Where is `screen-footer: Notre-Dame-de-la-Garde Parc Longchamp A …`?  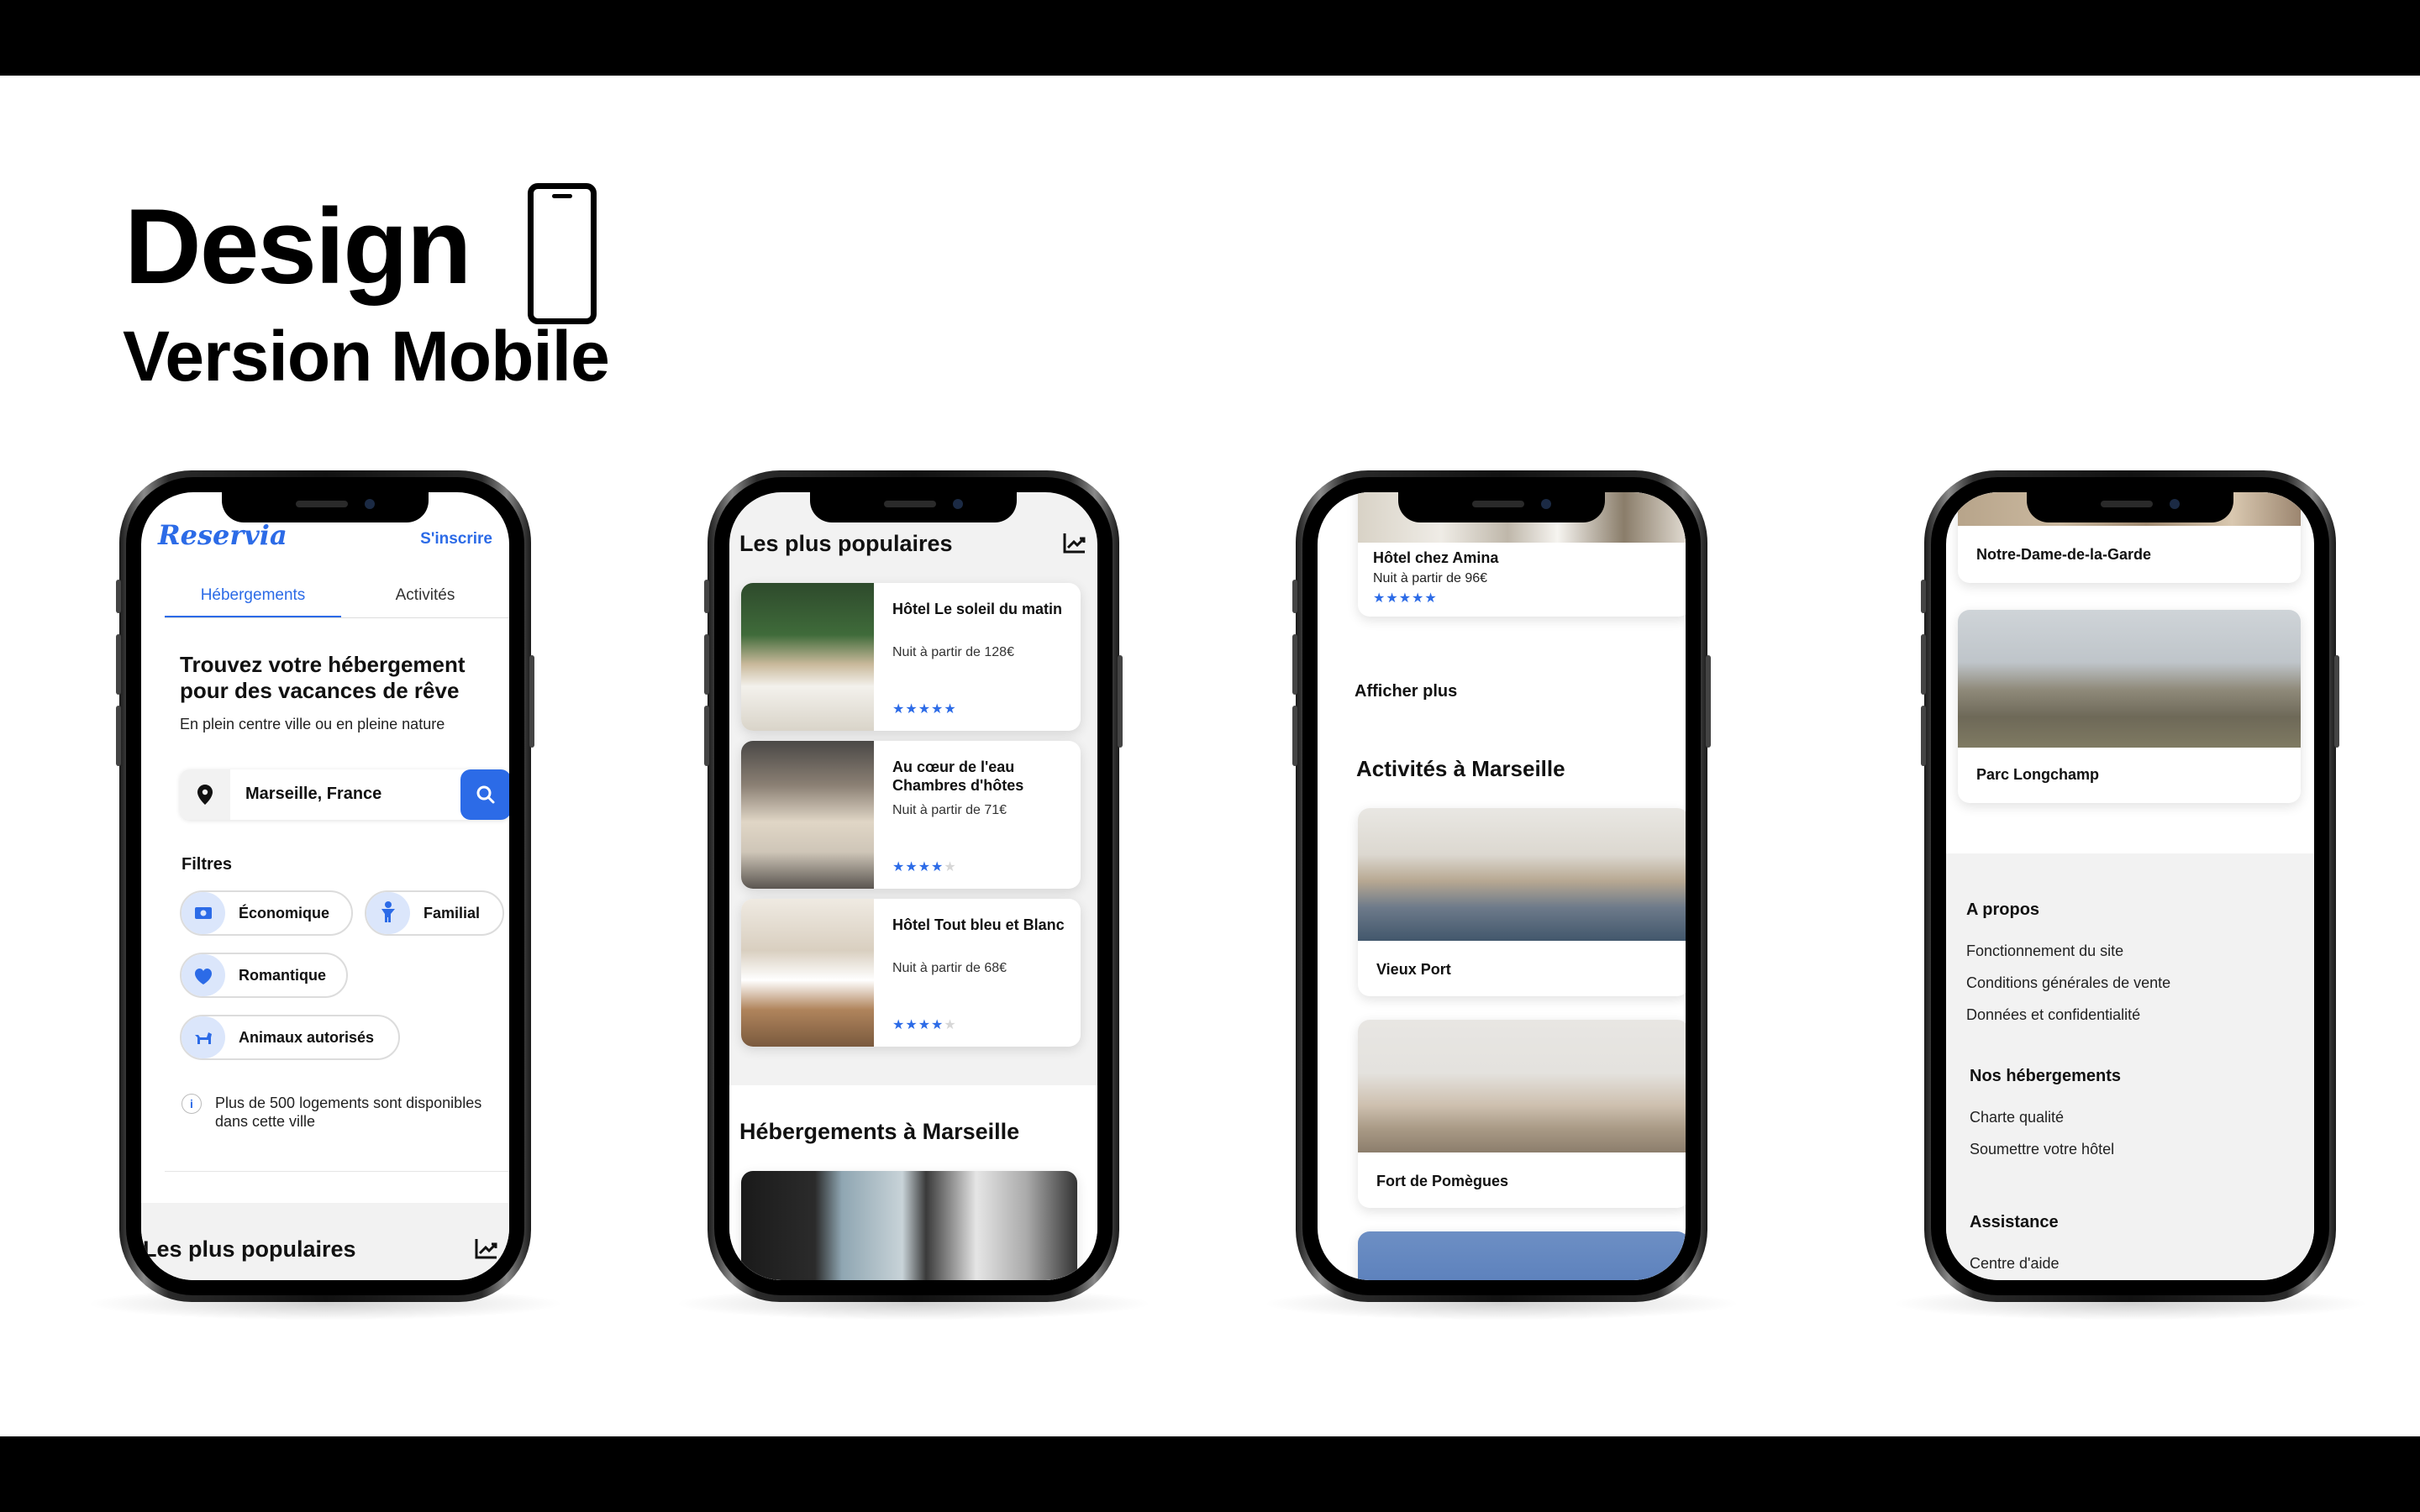
screen-footer: Notre-Dame-de-la-Garde Parc Longchamp A … is located at coordinates (2130, 886).